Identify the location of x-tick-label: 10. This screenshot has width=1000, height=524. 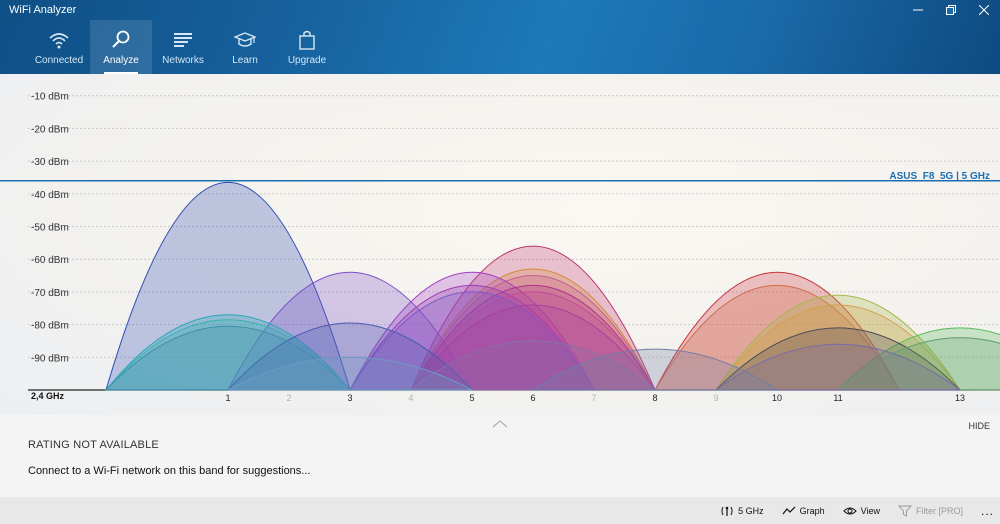
(777, 398).